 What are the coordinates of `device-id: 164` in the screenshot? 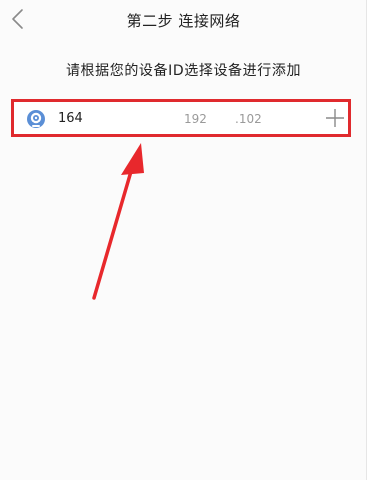 It's located at (70, 118).